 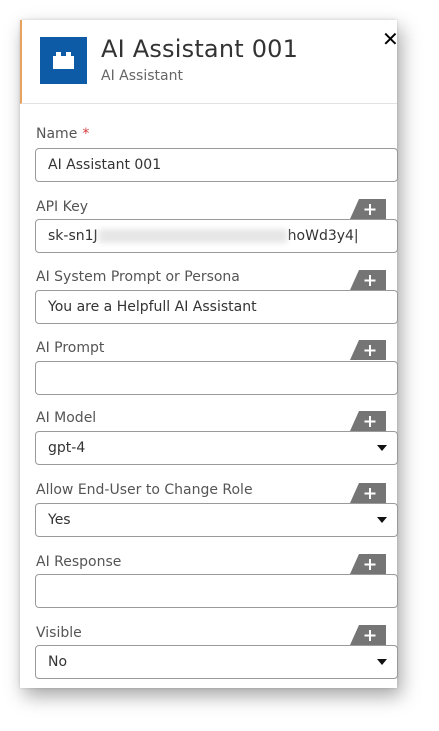 What do you see at coordinates (67, 448) in the screenshot?
I see `ai-model-value: gpt-4` at bounding box center [67, 448].